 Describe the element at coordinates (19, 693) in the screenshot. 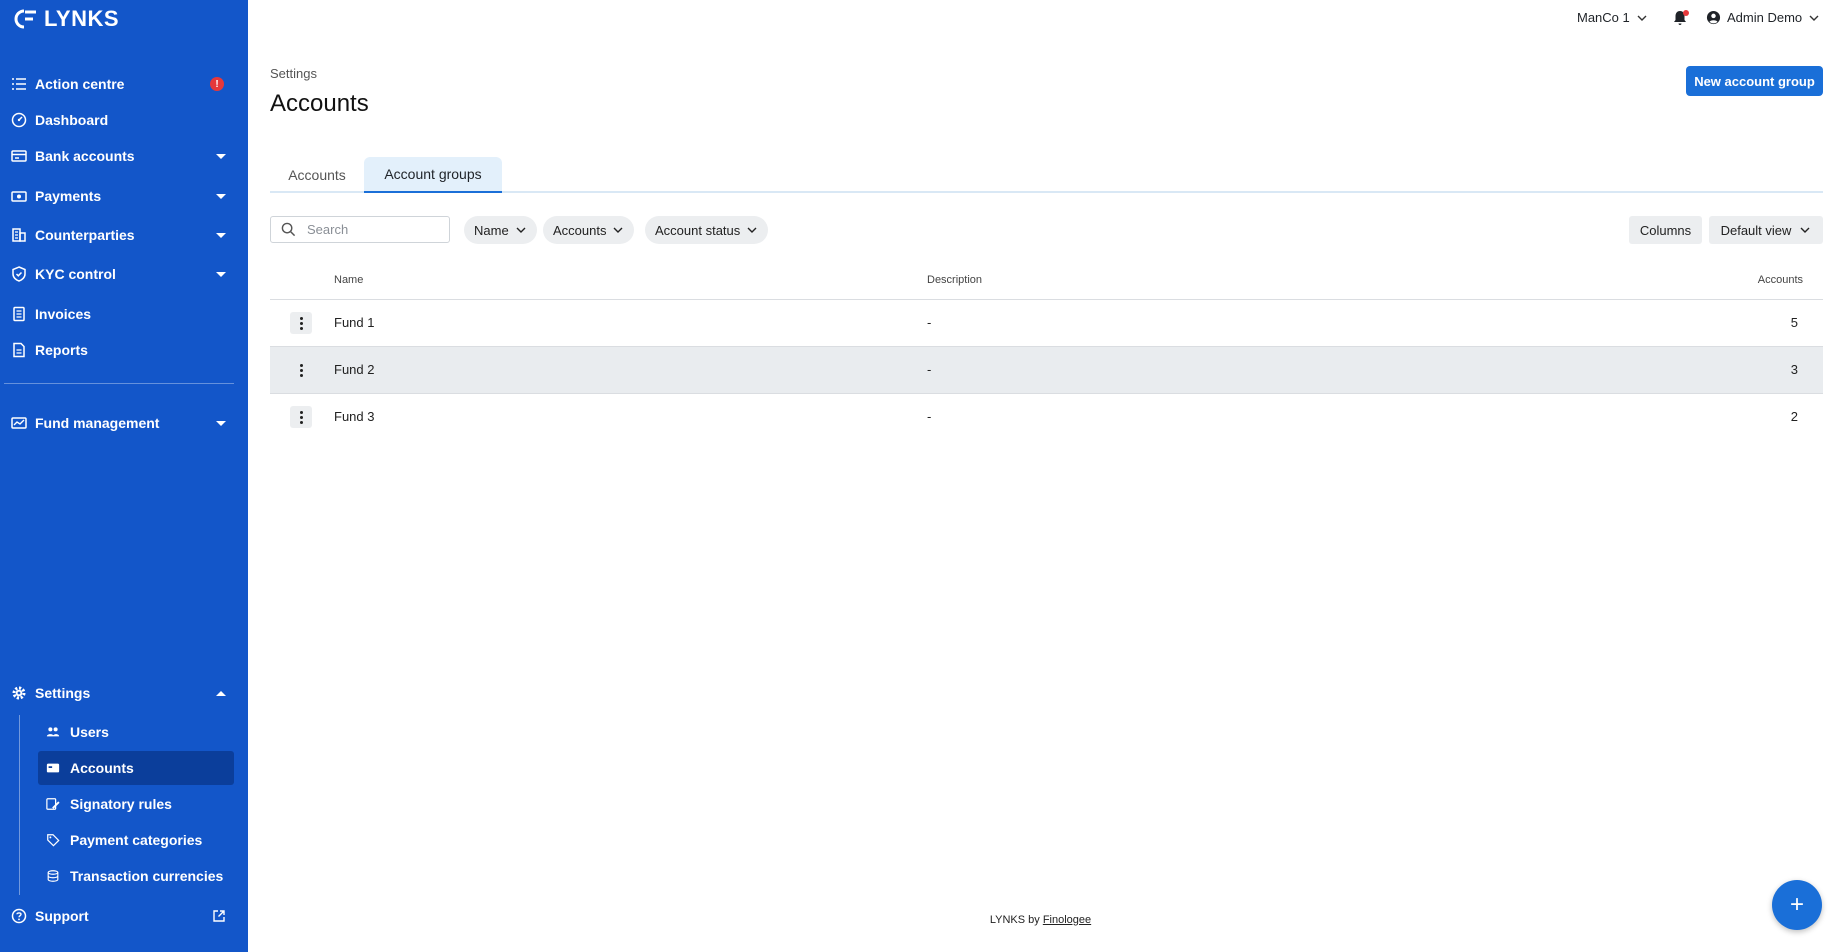

I see `gear-icon` at that location.